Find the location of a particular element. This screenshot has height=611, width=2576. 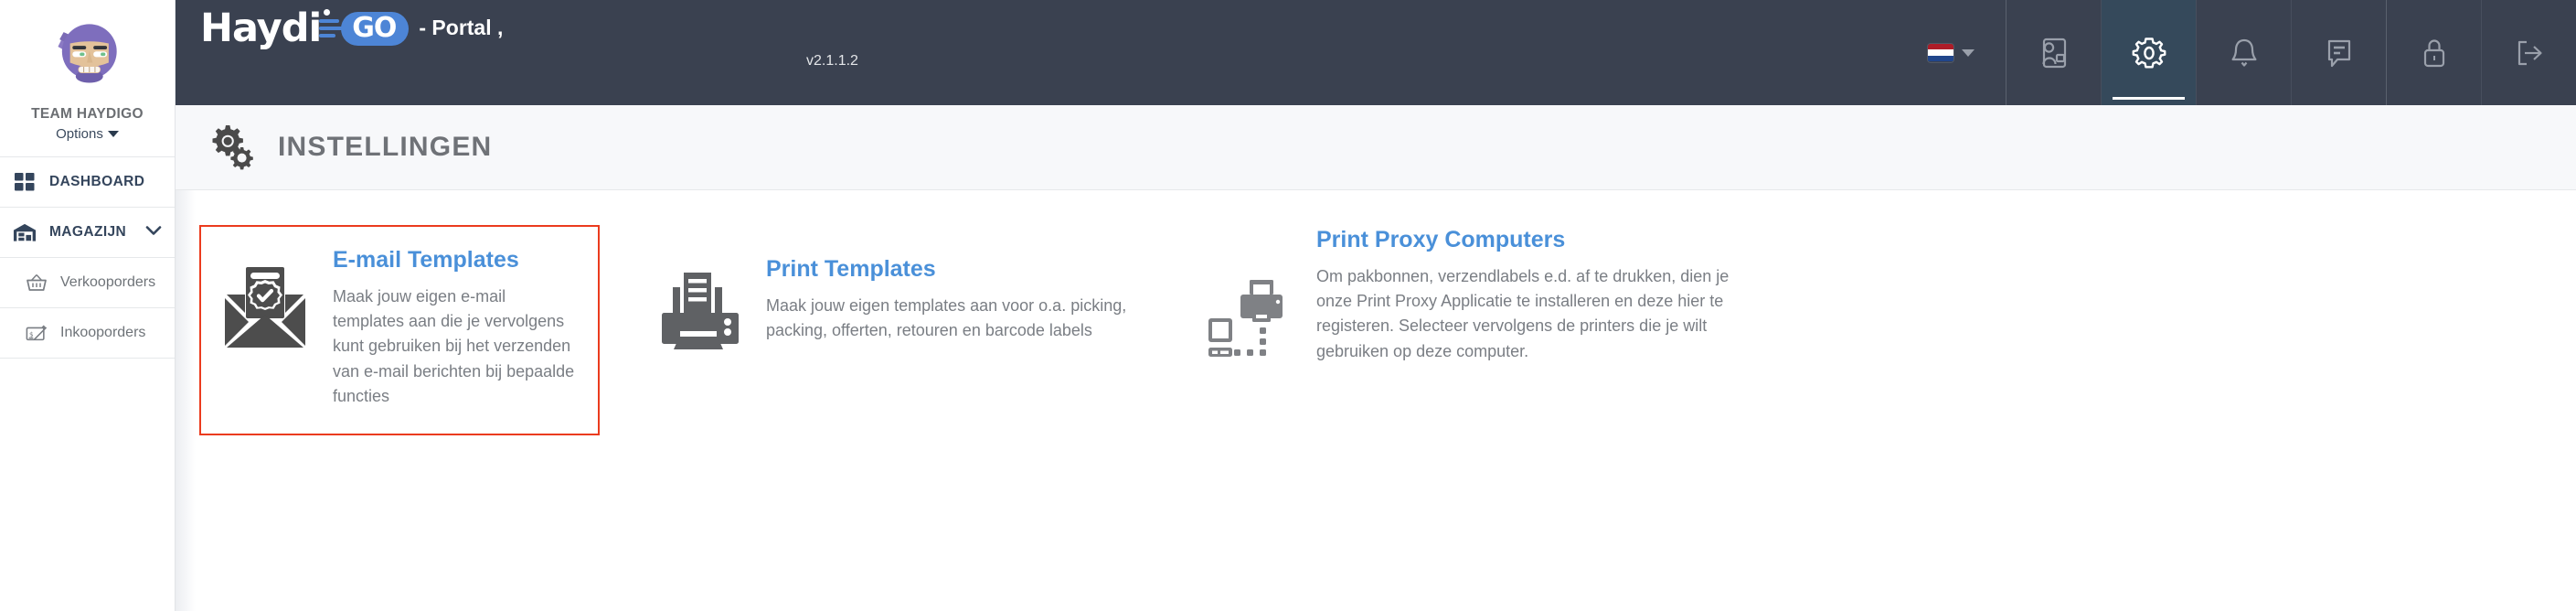

gear-icon is located at coordinates (2149, 53).